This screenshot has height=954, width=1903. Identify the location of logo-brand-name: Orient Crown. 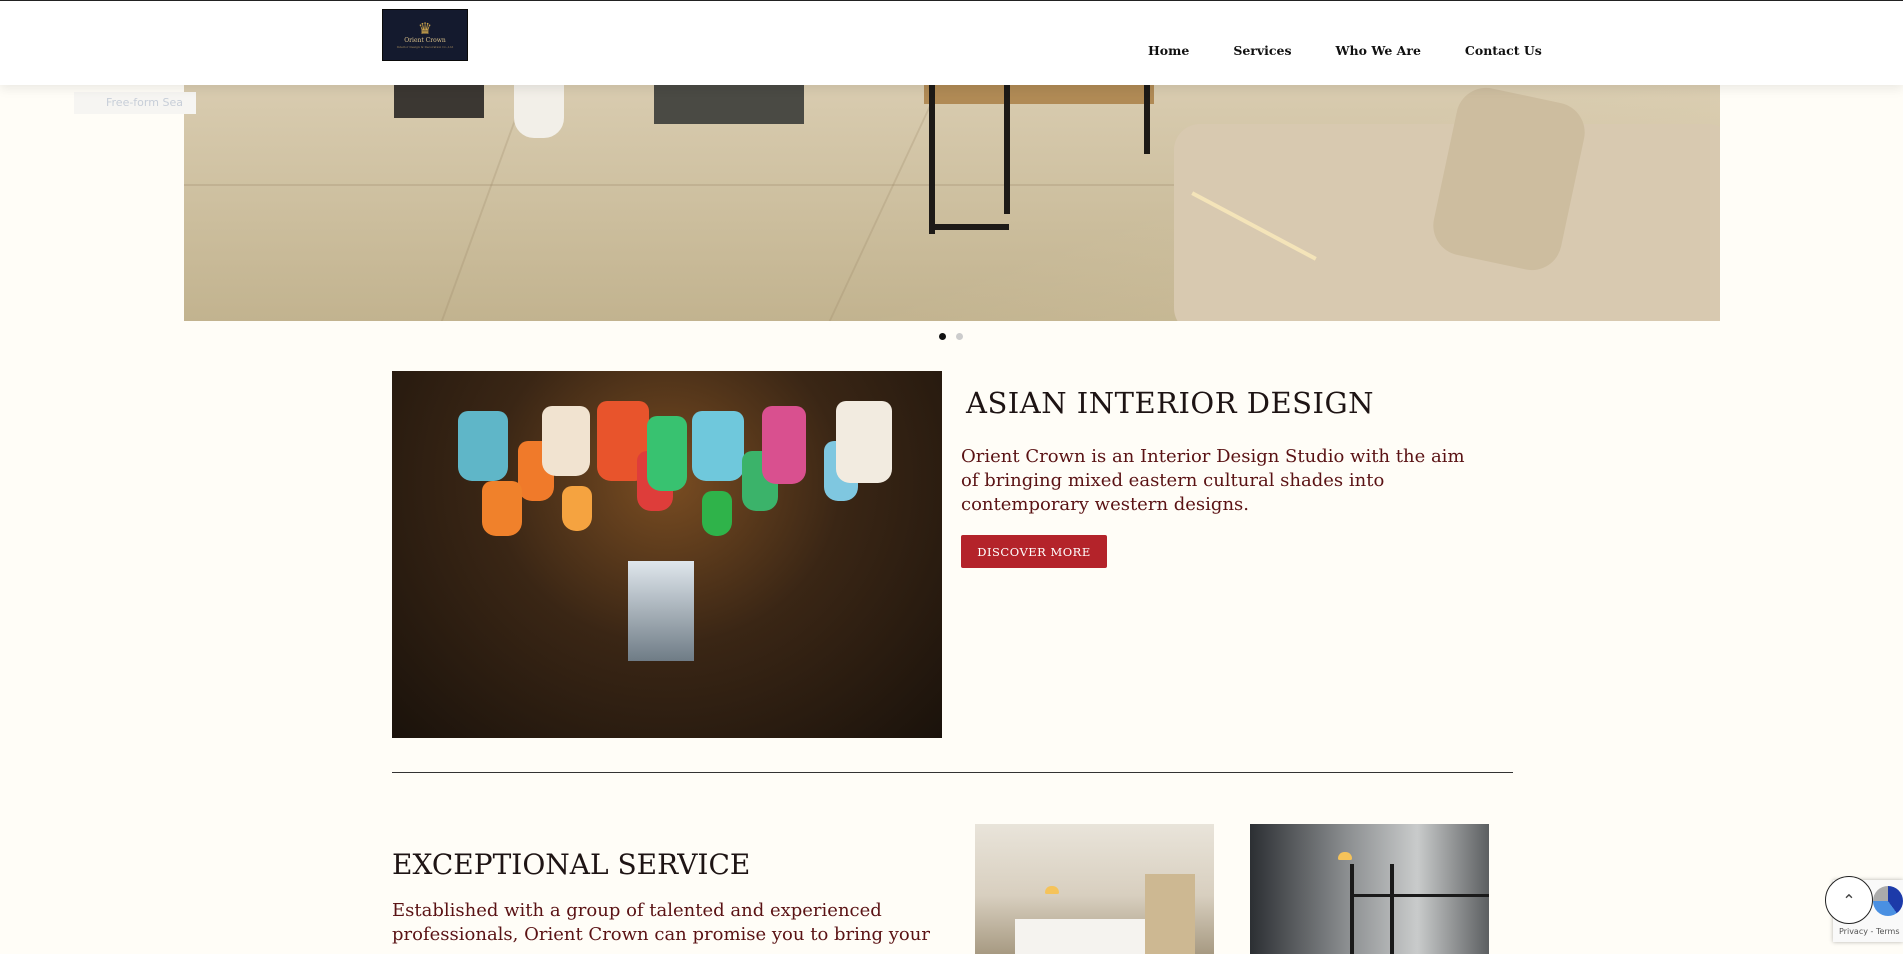
(425, 40).